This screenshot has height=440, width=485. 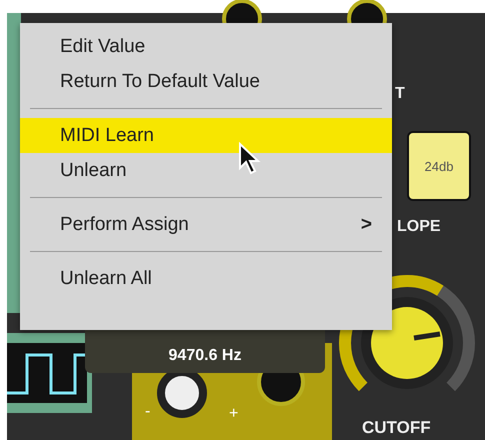 What do you see at coordinates (206, 224) in the screenshot?
I see `menu-item: Perform Assign >` at bounding box center [206, 224].